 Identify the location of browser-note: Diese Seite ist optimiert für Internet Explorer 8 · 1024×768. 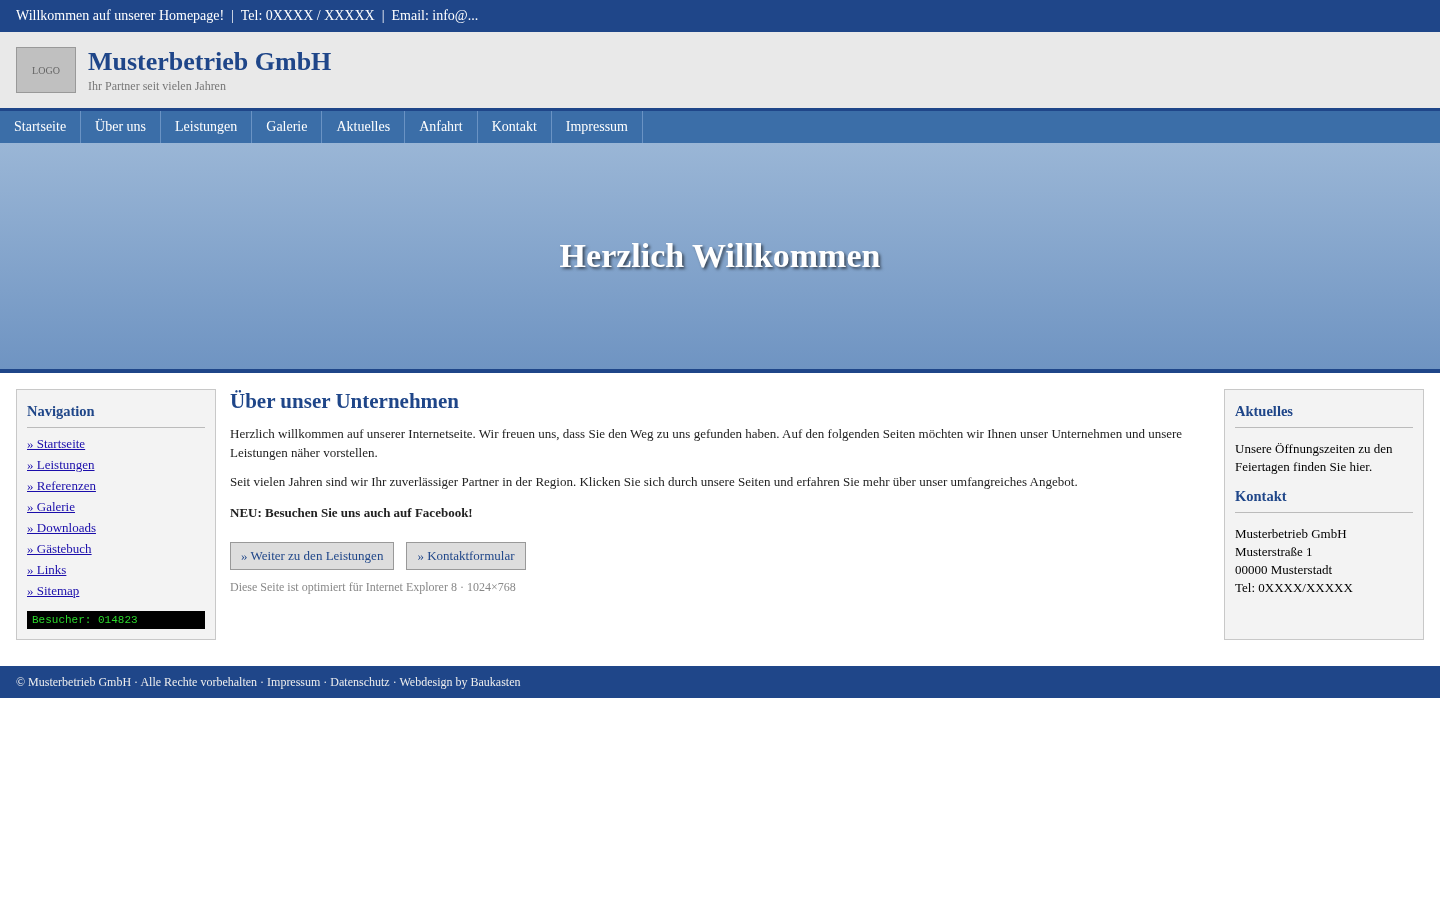
(373, 587).